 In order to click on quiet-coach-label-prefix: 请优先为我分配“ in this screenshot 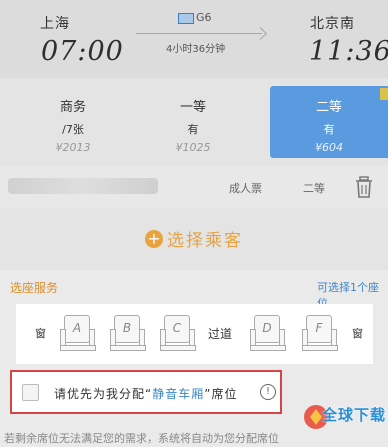, I will do `click(103, 394)`.